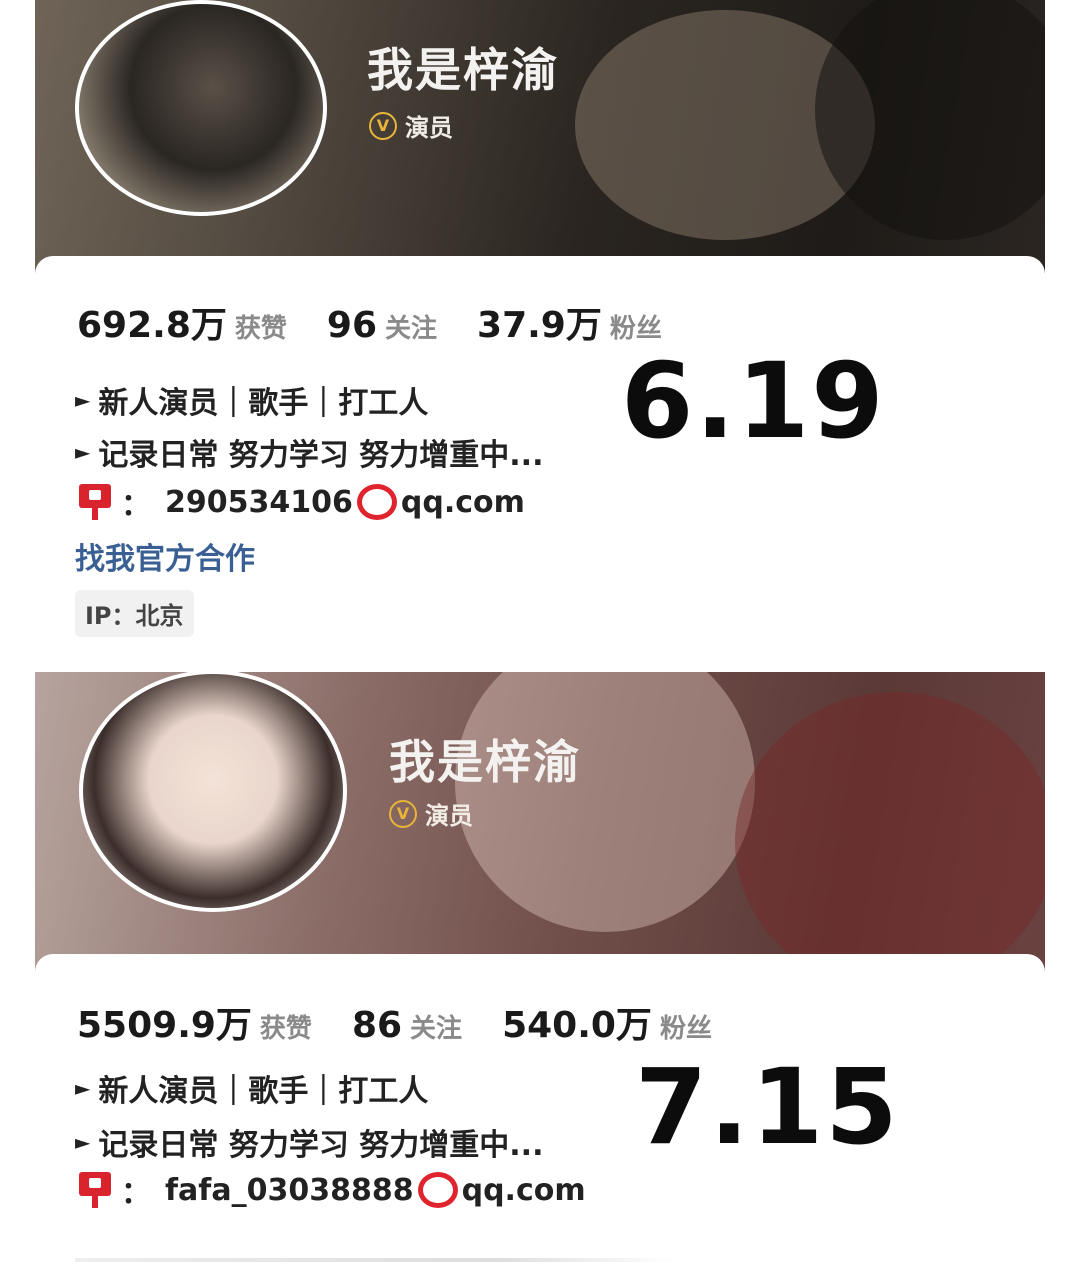 The image size is (1080, 1283). Describe the element at coordinates (685, 1029) in the screenshot. I see `stat-followers-label: 粉丝` at that location.